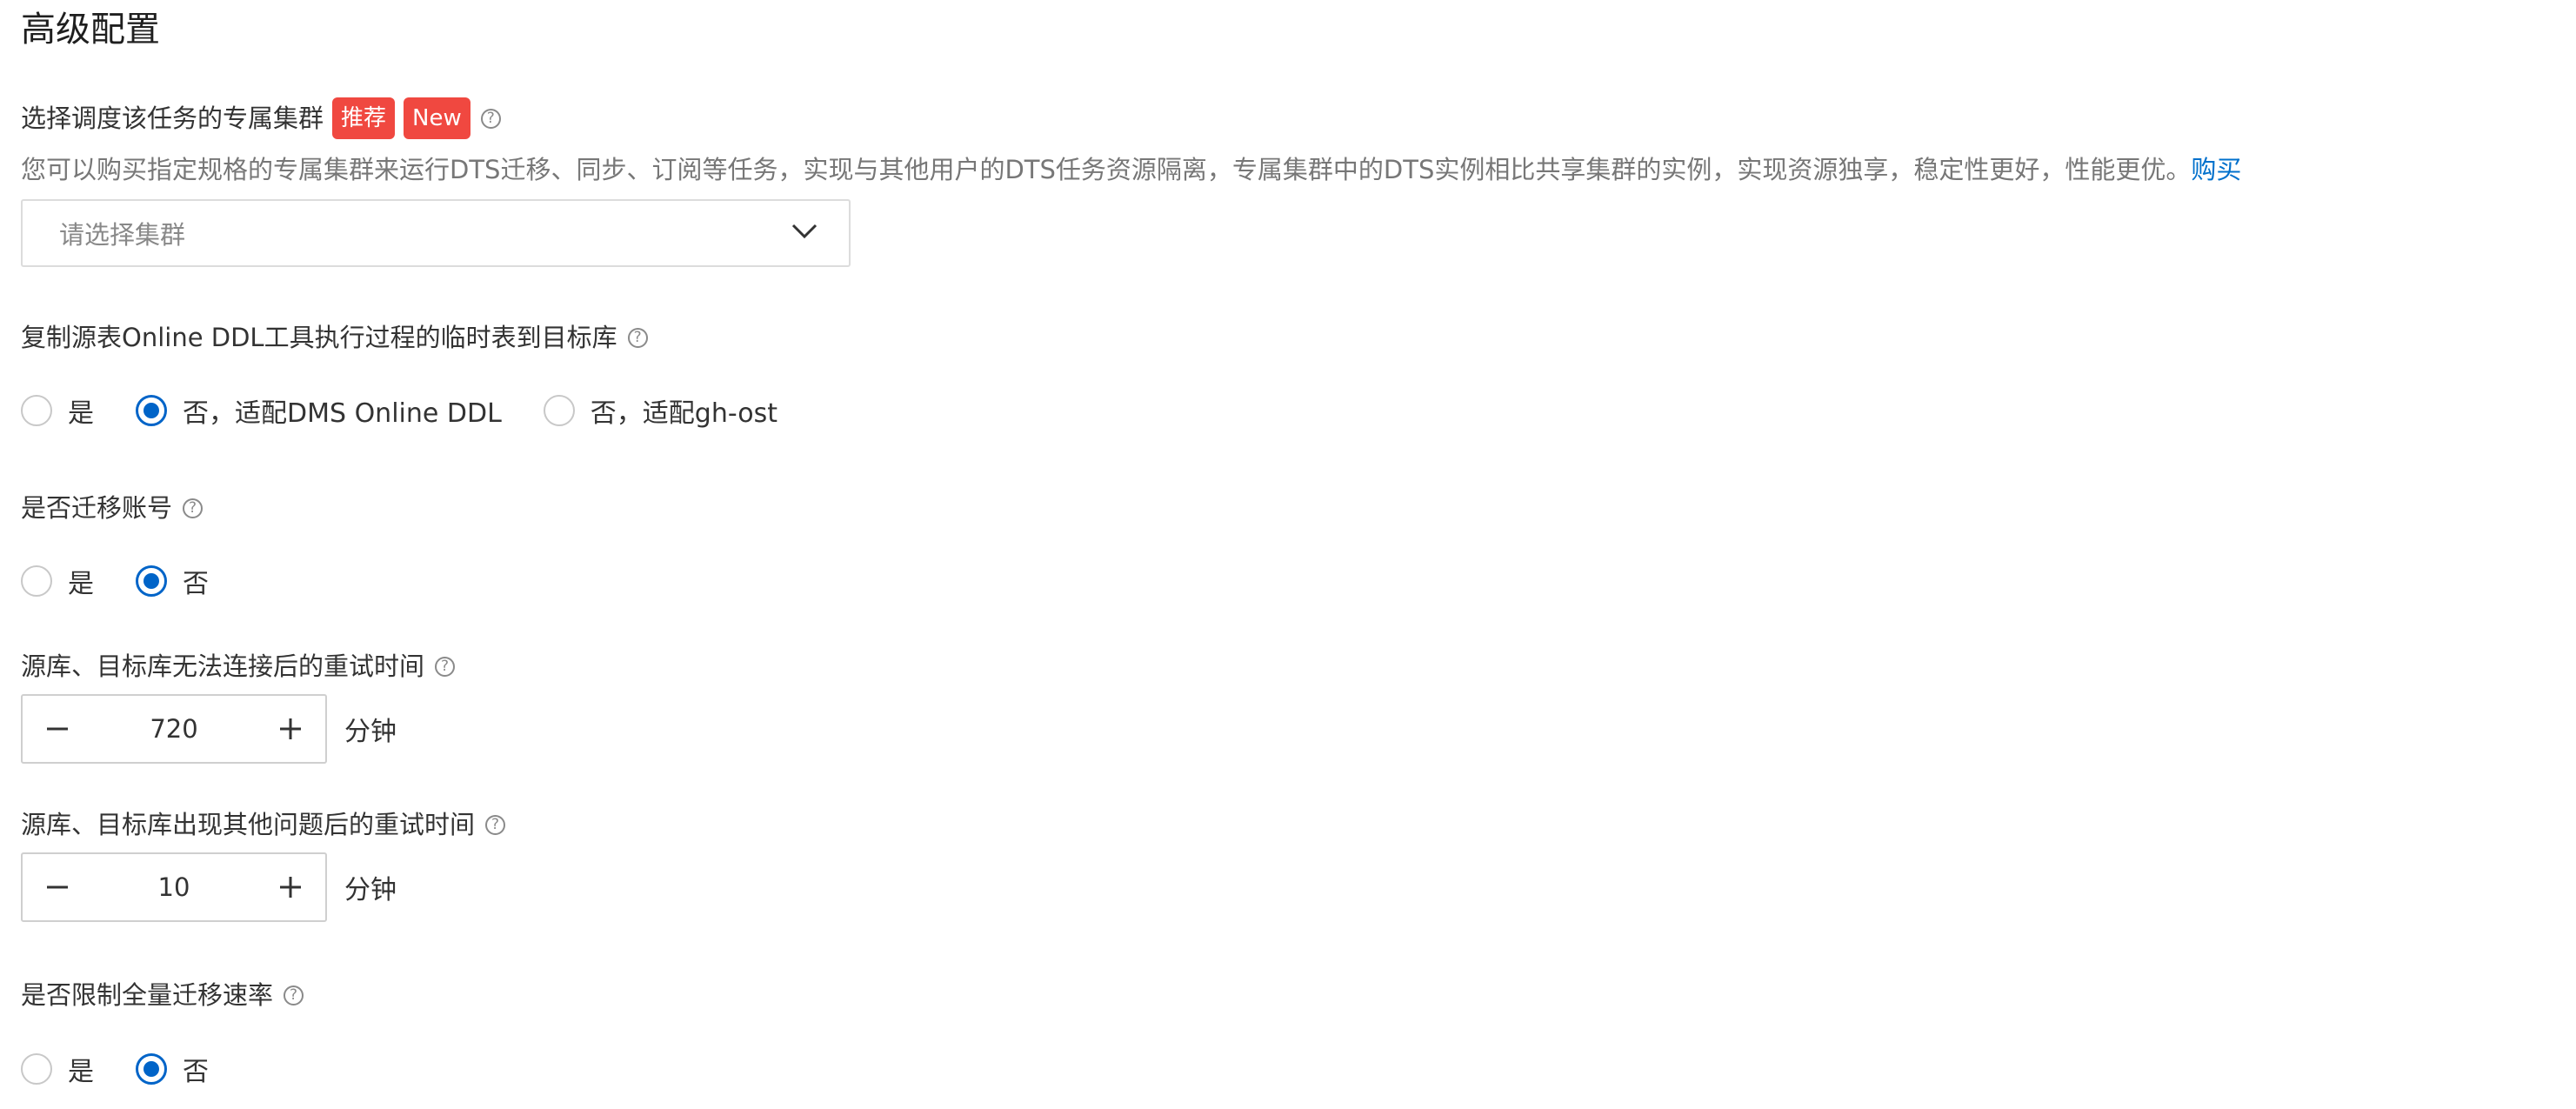 The image size is (2576, 1109). What do you see at coordinates (248, 824) in the screenshot?
I see `retry-other-label: 源库、目标库出现其他问题后的重试时间` at bounding box center [248, 824].